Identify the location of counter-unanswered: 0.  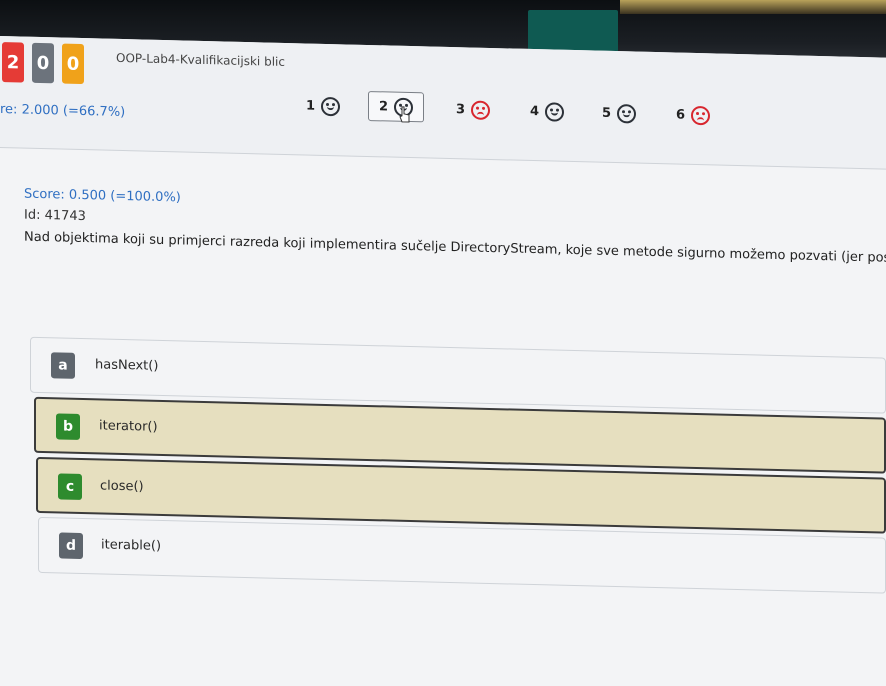
(43, 63).